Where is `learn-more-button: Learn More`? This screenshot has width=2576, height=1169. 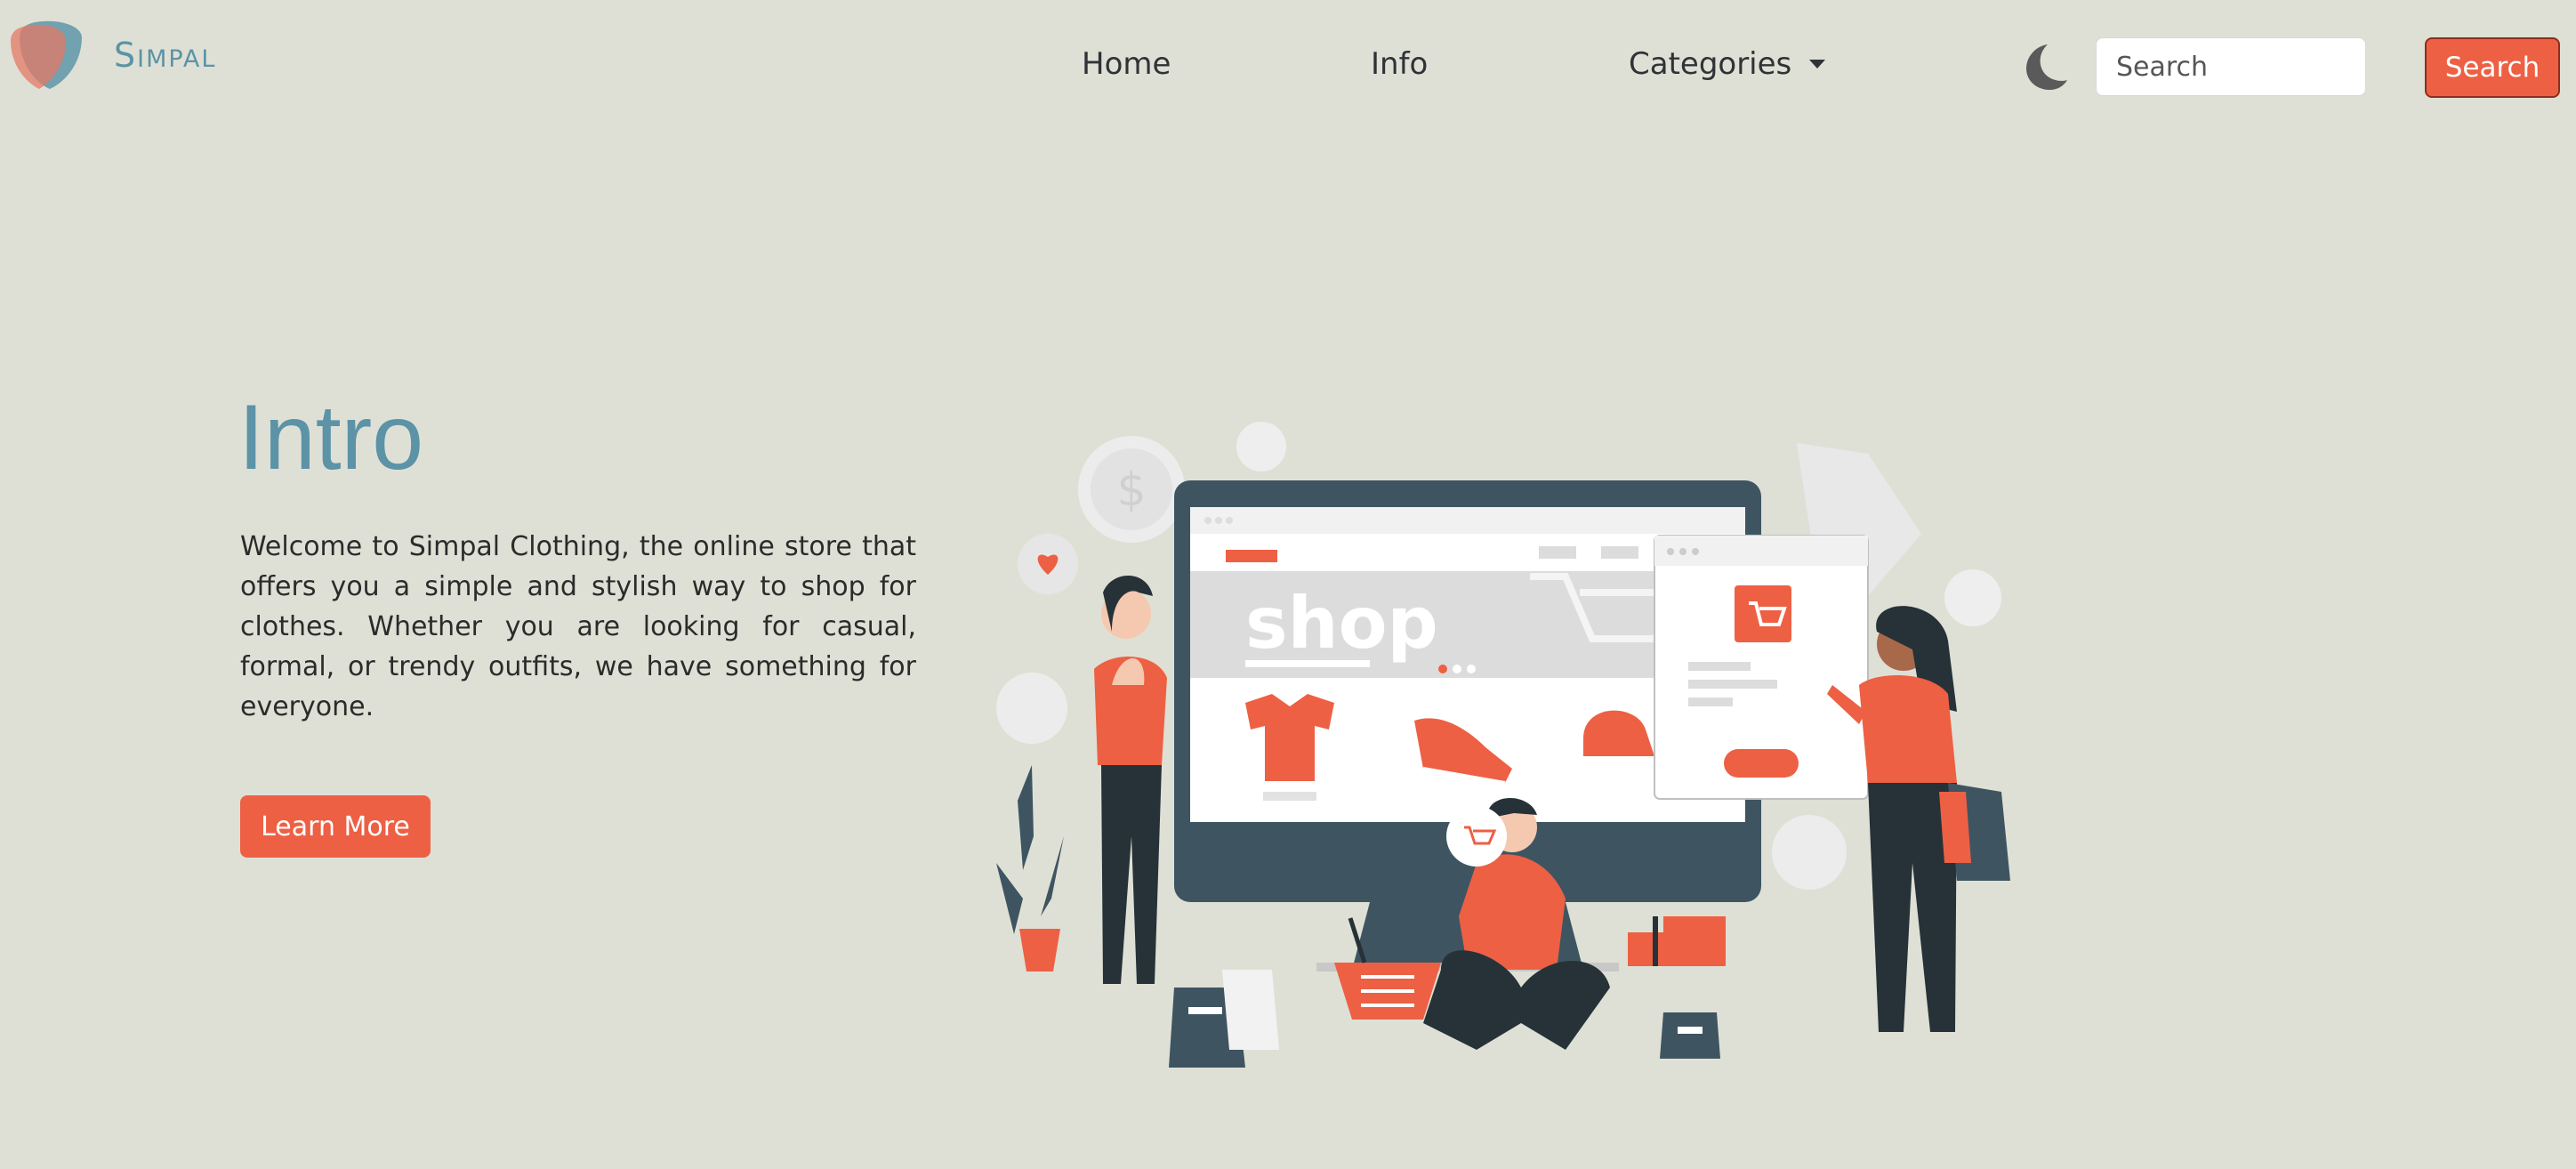 learn-more-button: Learn More is located at coordinates (335, 826).